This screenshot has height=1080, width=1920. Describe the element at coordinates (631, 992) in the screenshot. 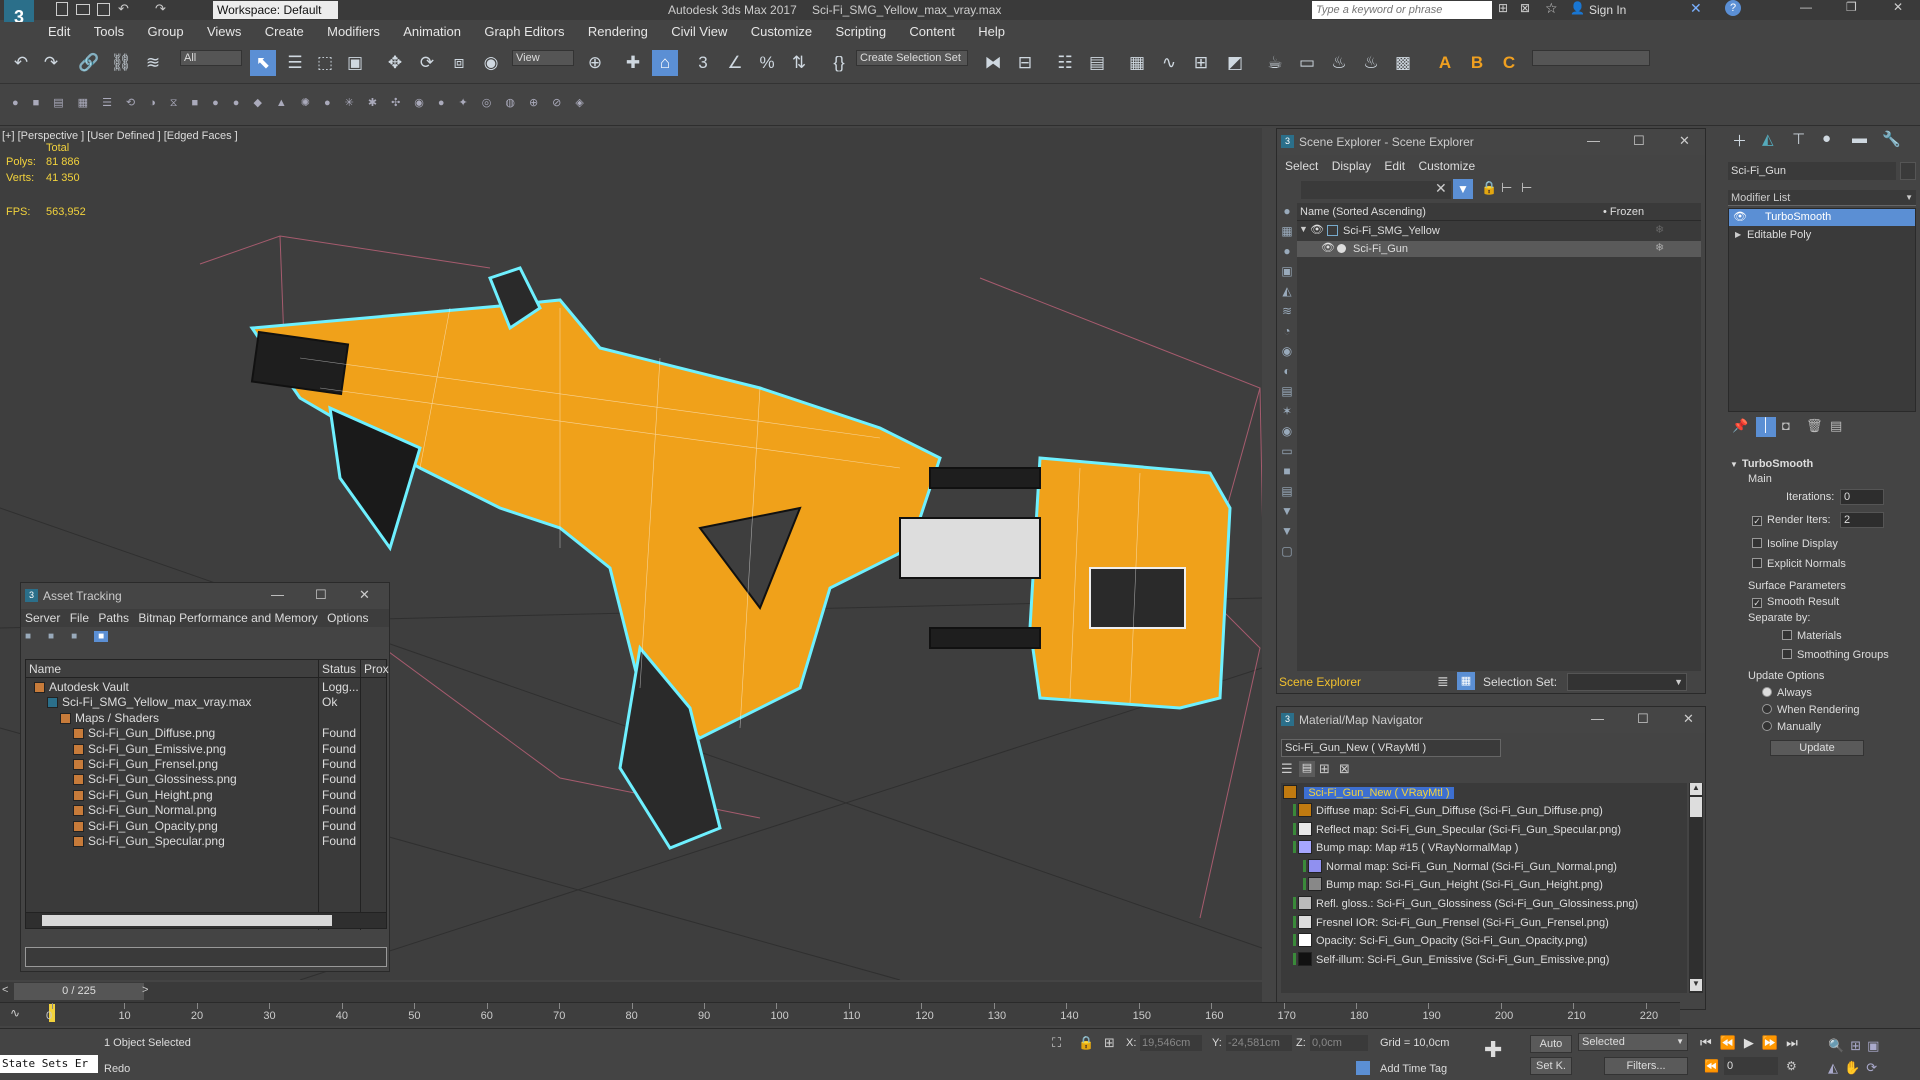

I see `time-slider: < 0 / 225 >` at that location.